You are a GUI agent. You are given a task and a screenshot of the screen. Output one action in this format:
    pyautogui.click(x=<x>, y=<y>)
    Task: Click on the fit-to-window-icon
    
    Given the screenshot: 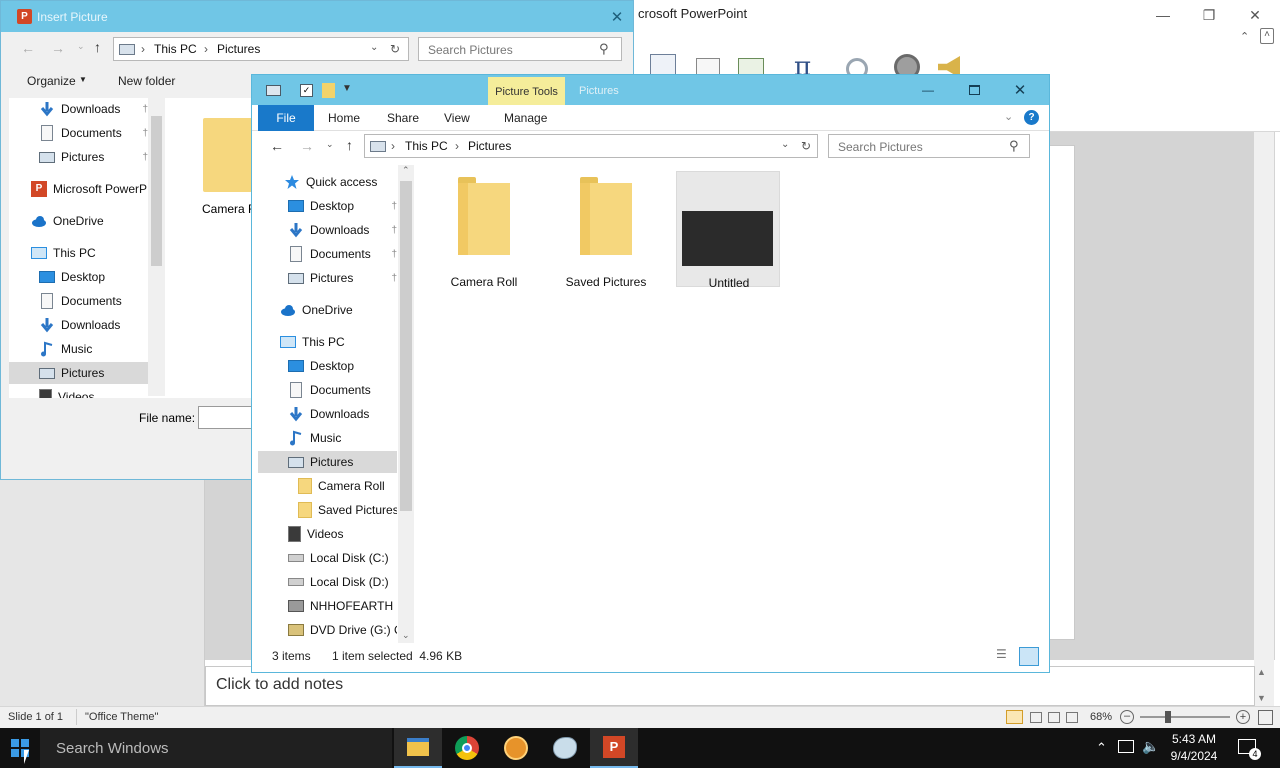 What is the action you would take?
    pyautogui.click(x=1265, y=717)
    